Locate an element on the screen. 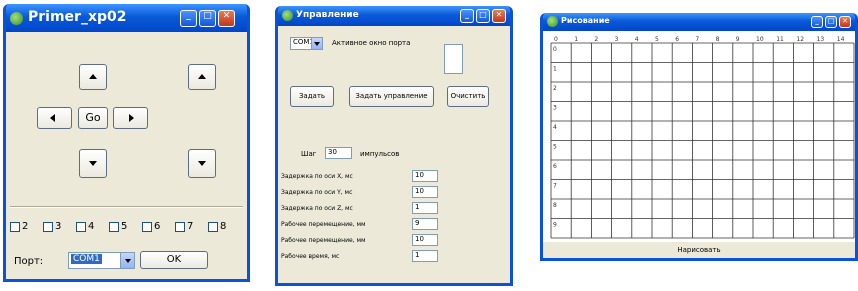 This screenshot has height=291, width=858. window-title: Управление is located at coordinates (327, 15).